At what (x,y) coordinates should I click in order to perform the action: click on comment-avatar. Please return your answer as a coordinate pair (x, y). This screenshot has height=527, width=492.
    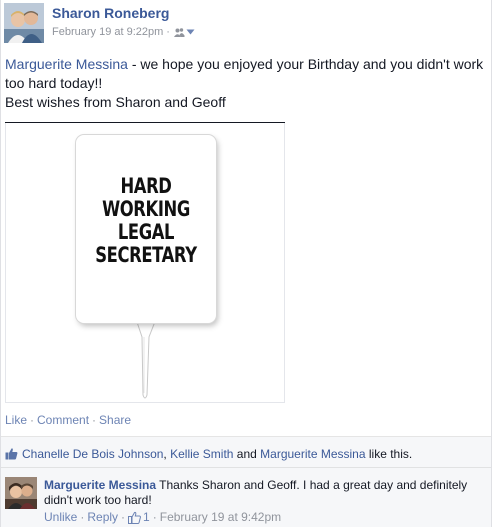
    Looking at the image, I should click on (21, 493).